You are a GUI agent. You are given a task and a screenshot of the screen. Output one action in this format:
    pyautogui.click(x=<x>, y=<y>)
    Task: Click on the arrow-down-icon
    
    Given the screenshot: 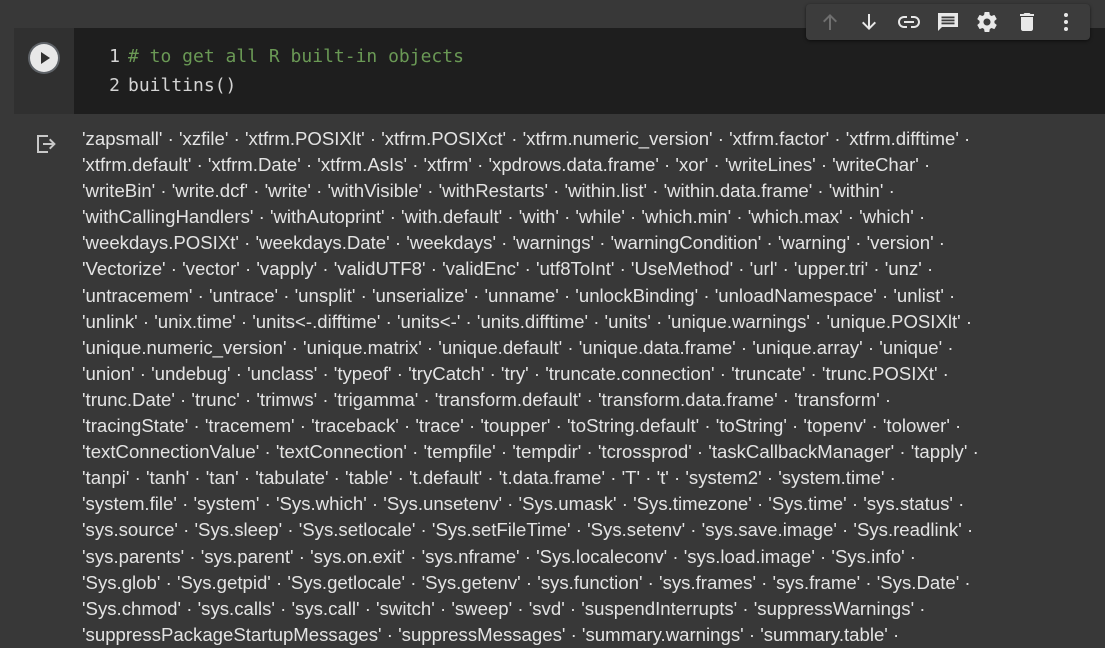 What is the action you would take?
    pyautogui.click(x=869, y=22)
    